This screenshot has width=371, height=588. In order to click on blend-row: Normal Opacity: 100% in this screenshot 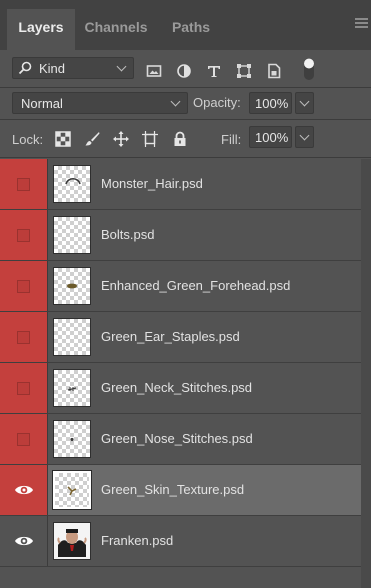, I will do `click(185, 102)`.